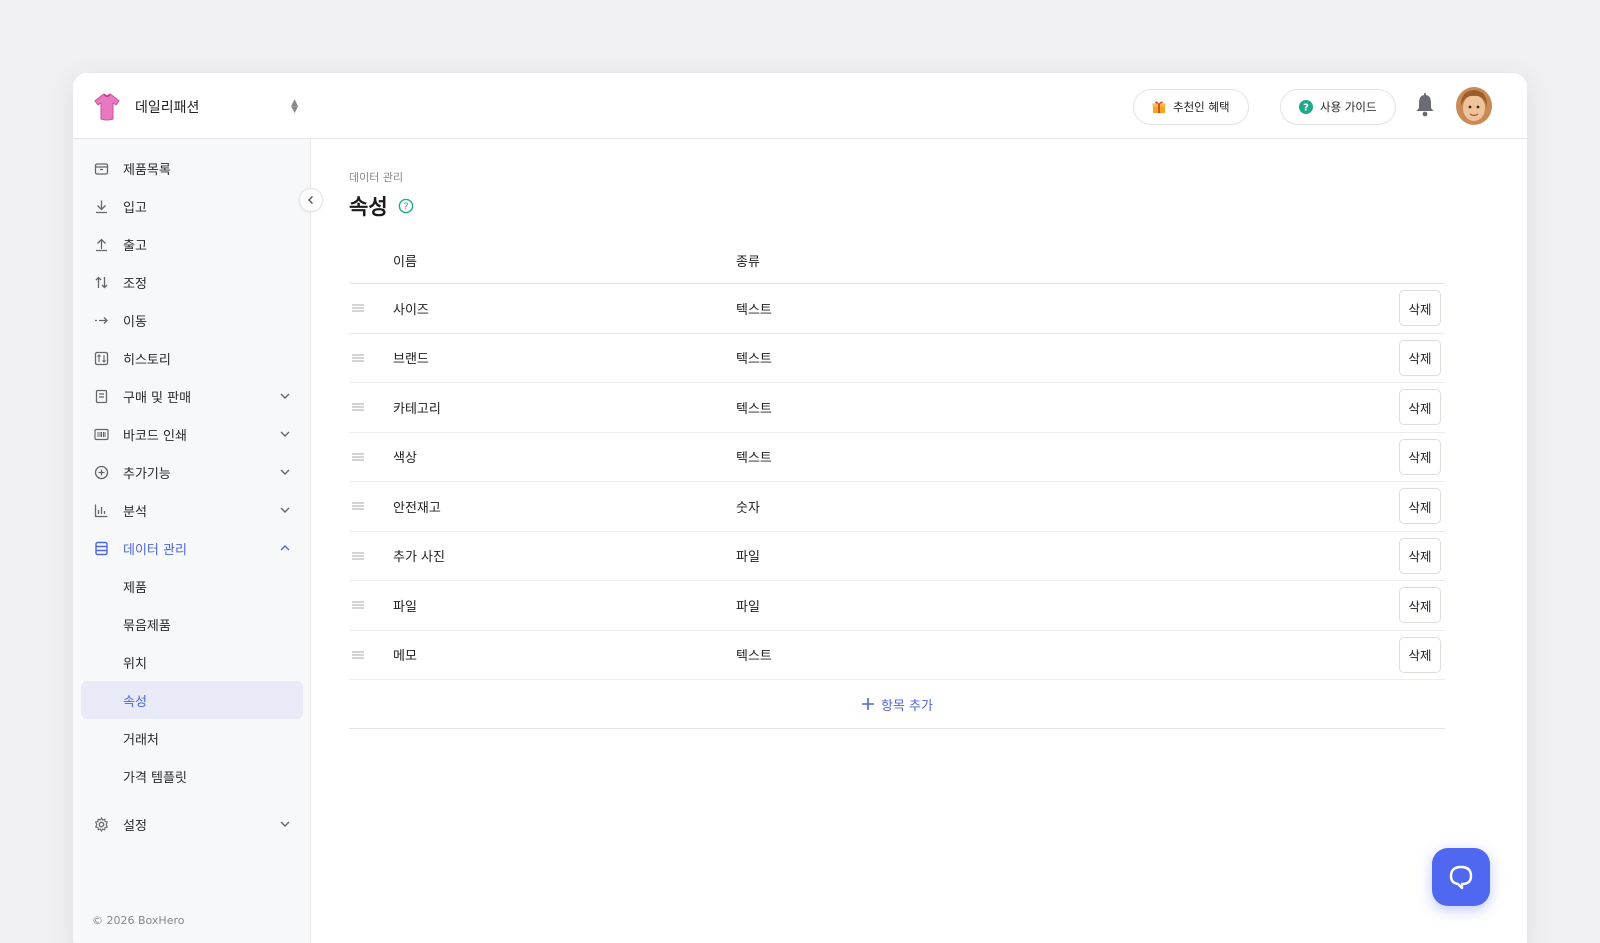  I want to click on sidebar-subitem-price-template: 가격 템플릿, so click(192, 776).